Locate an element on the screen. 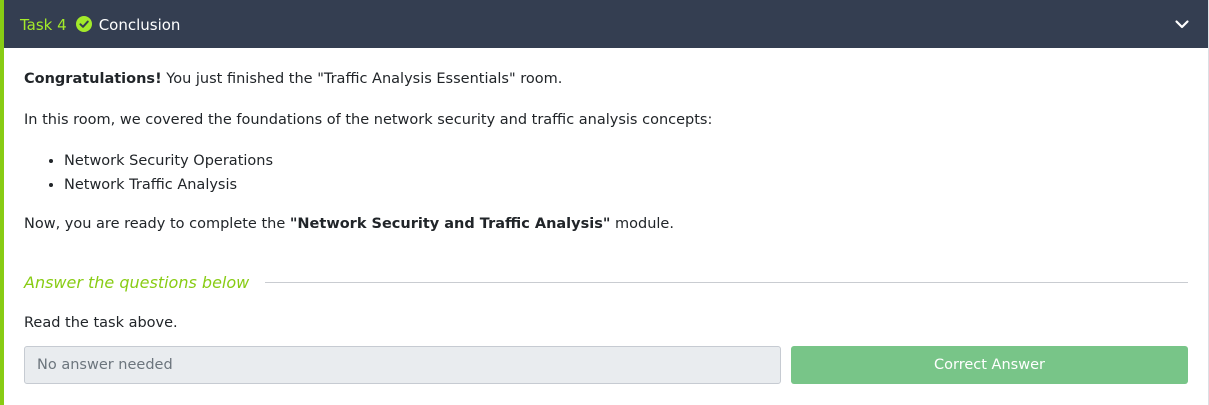  question-text: Read the task above. is located at coordinates (101, 323).